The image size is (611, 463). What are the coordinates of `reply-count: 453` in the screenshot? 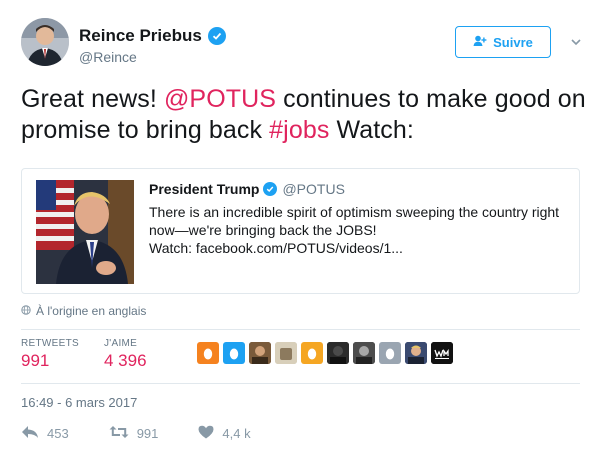 It's located at (58, 433).